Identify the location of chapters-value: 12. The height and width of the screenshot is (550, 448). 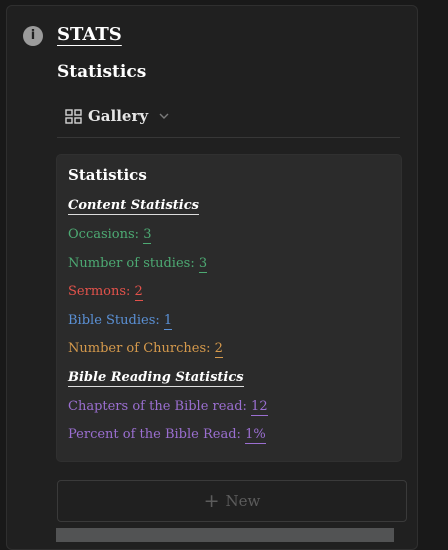
(259, 407).